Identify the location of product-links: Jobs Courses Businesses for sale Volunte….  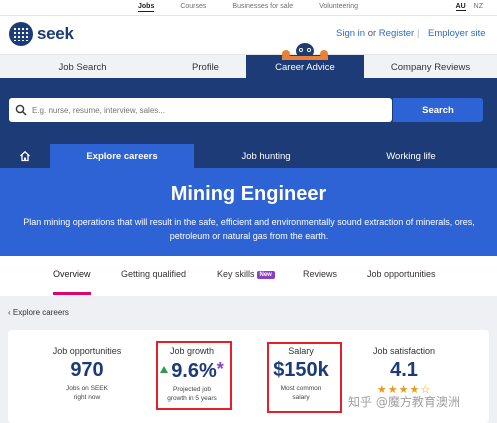
(261, 7).